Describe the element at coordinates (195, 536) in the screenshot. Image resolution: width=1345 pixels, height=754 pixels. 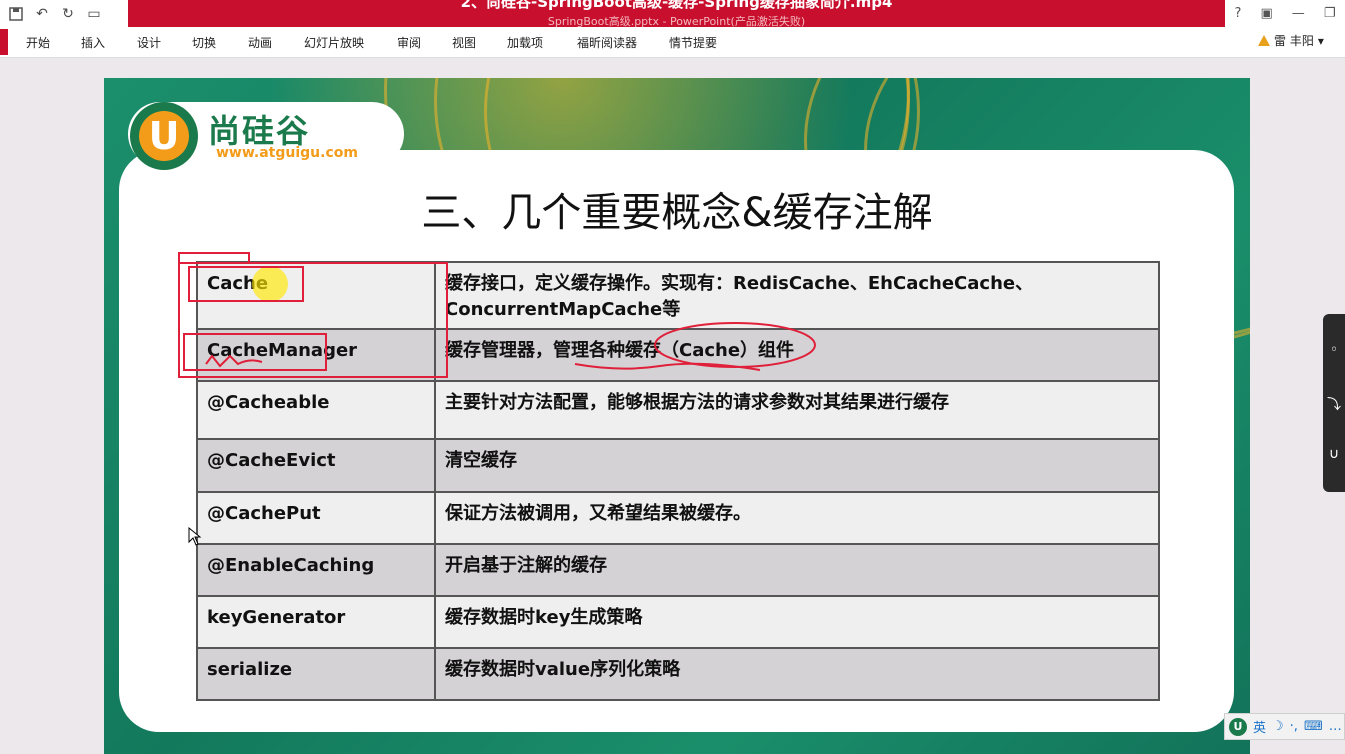
I see `mouse-cursor-icon` at that location.